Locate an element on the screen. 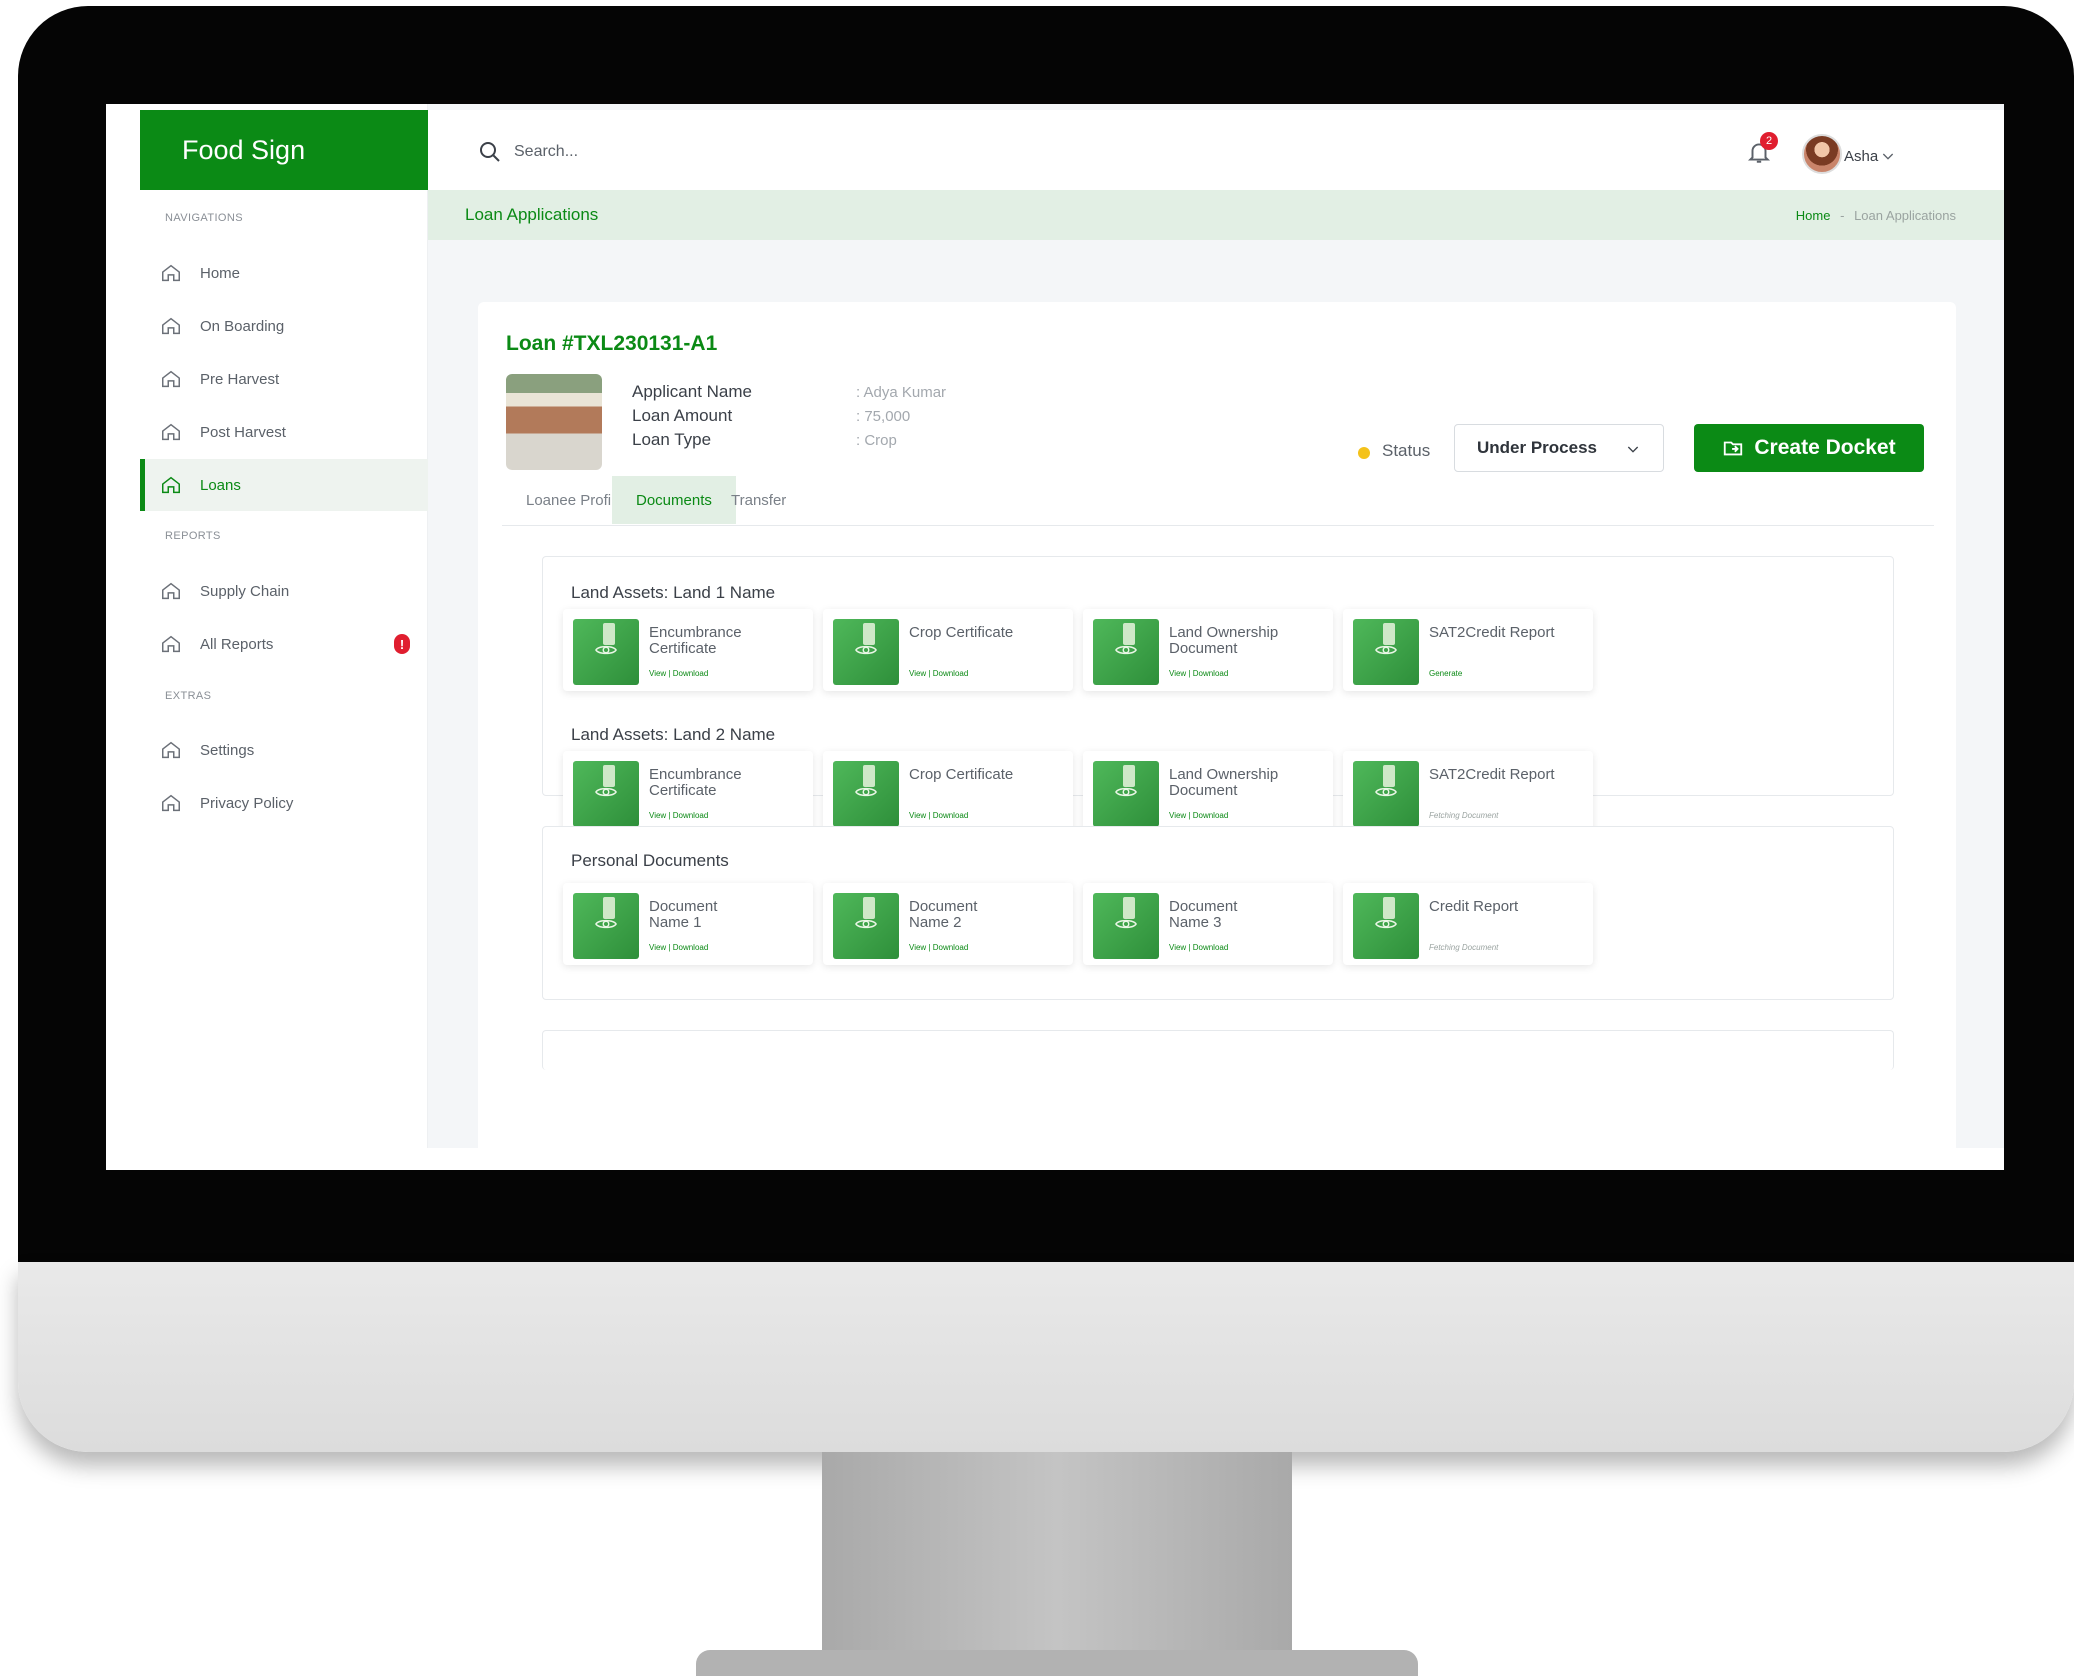 The image size is (2074, 1676). nav-section-extras: EXTRAS is located at coordinates (188, 696).